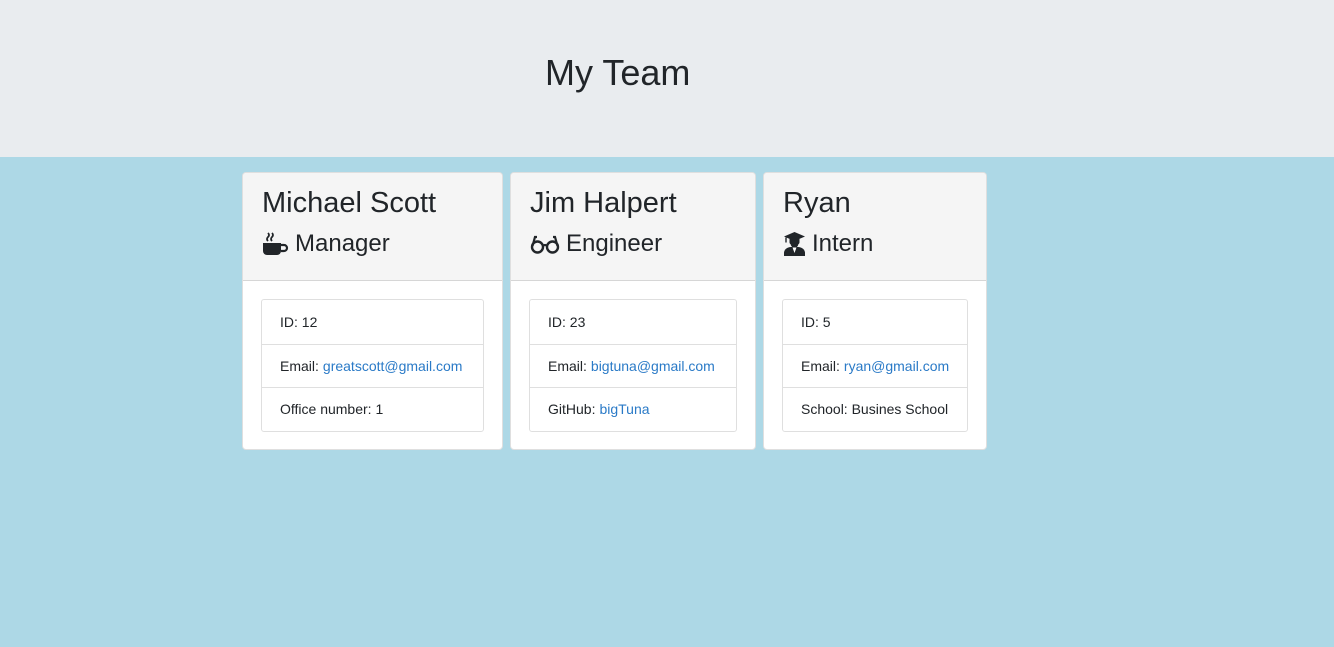 This screenshot has height=647, width=1334. I want to click on office-number: Office number: 1, so click(372, 409).